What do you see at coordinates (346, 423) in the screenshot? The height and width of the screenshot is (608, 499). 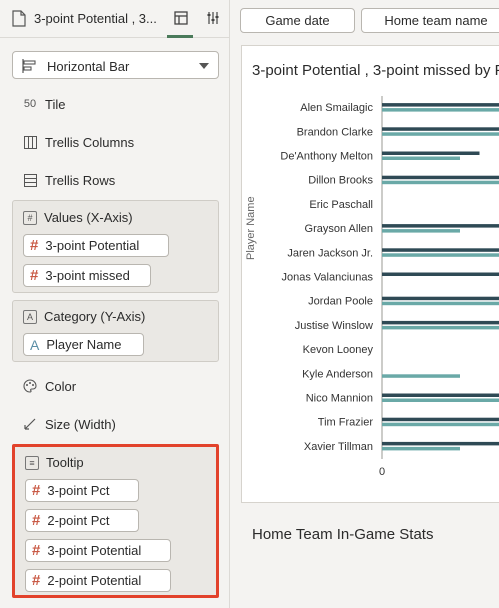 I see `category-tick-label: Tim Frazier` at bounding box center [346, 423].